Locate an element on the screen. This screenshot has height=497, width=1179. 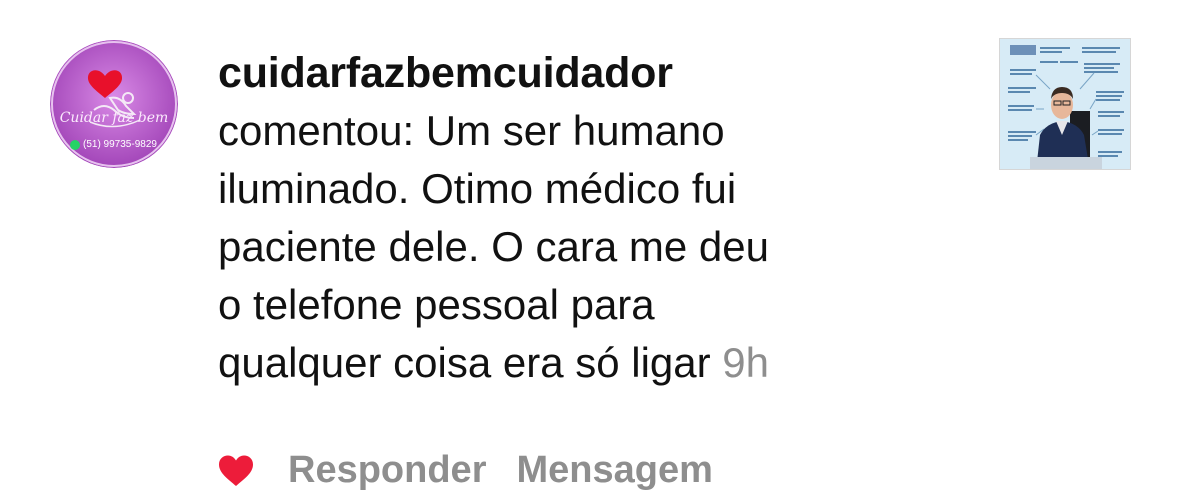
comment-line-last: qualquer coisa era só ligar 9h is located at coordinates (588, 363).